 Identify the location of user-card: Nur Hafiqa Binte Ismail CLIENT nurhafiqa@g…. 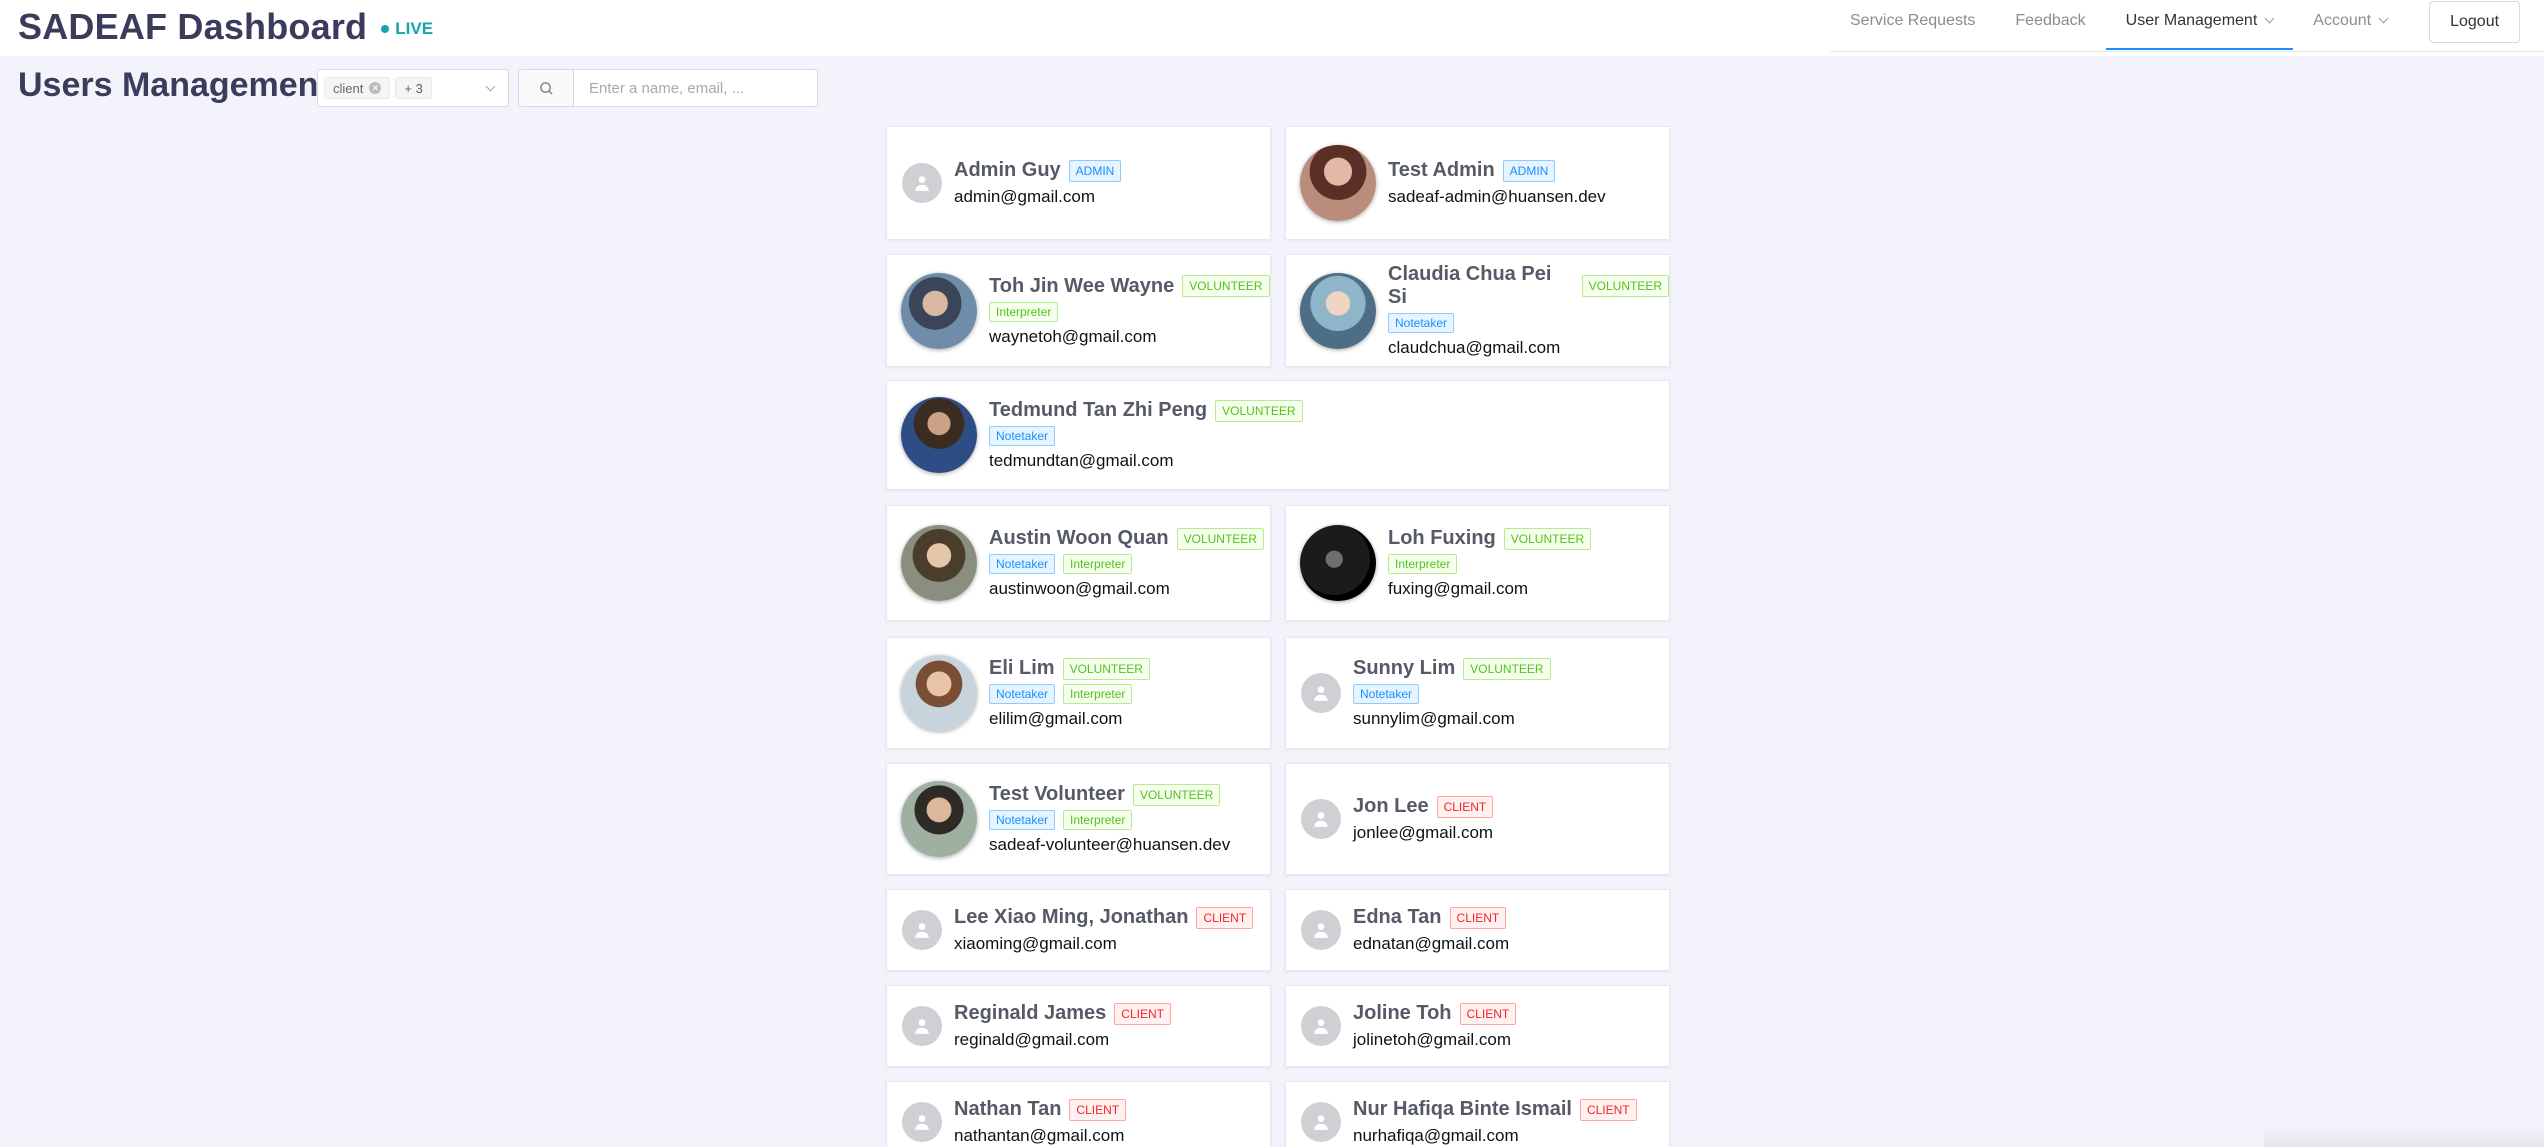
(1477, 1114).